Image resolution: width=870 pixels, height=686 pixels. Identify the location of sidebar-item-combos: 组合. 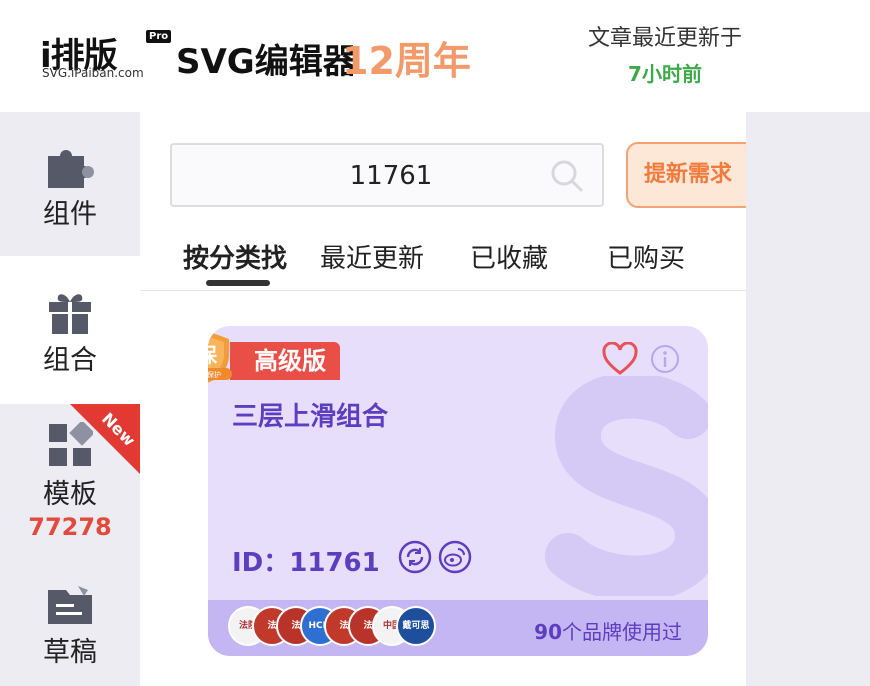
(70, 330).